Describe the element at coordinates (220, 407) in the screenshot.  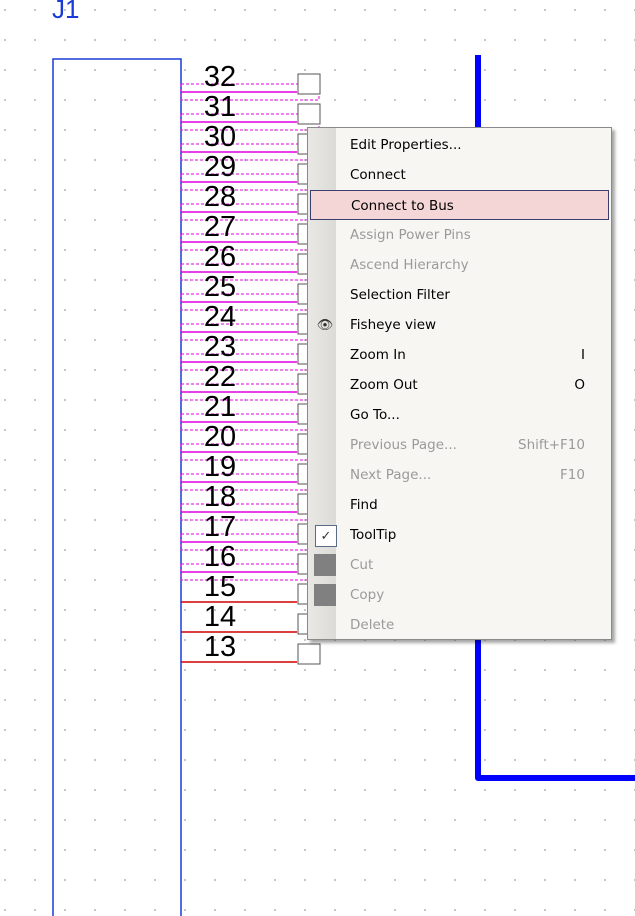
I see `pin-number-label: 21` at that location.